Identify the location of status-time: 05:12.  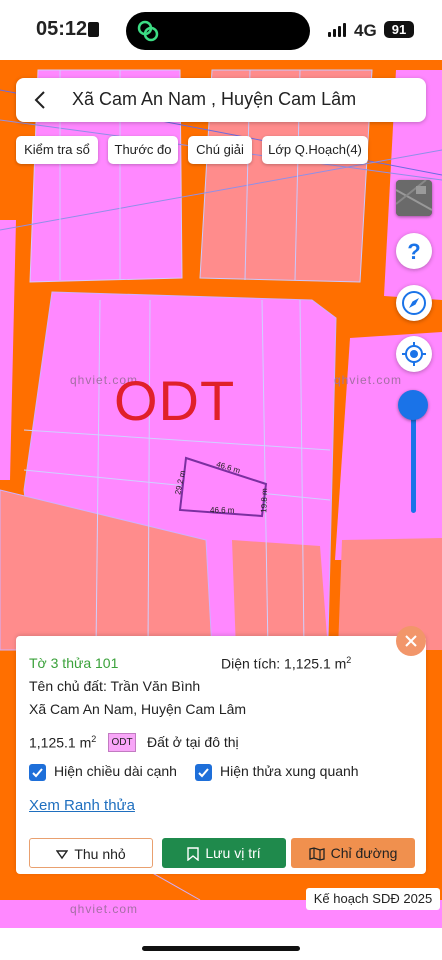
(62, 29).